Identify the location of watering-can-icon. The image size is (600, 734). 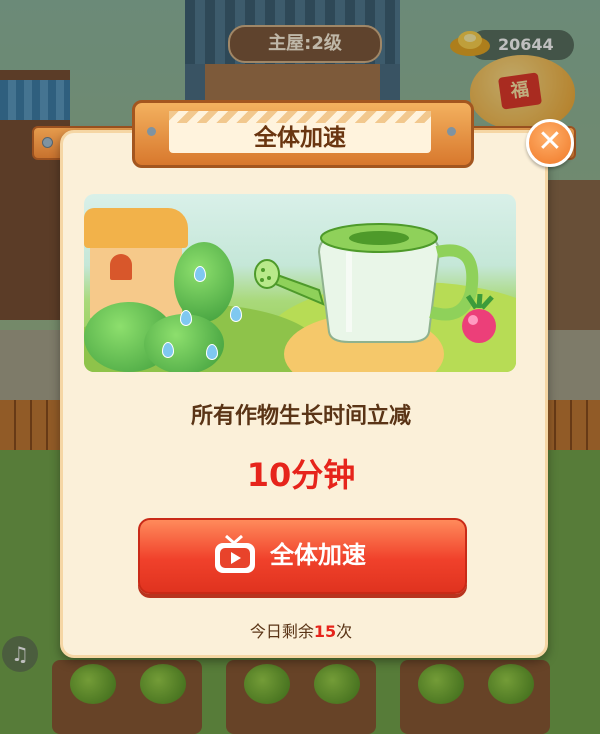
(366, 283).